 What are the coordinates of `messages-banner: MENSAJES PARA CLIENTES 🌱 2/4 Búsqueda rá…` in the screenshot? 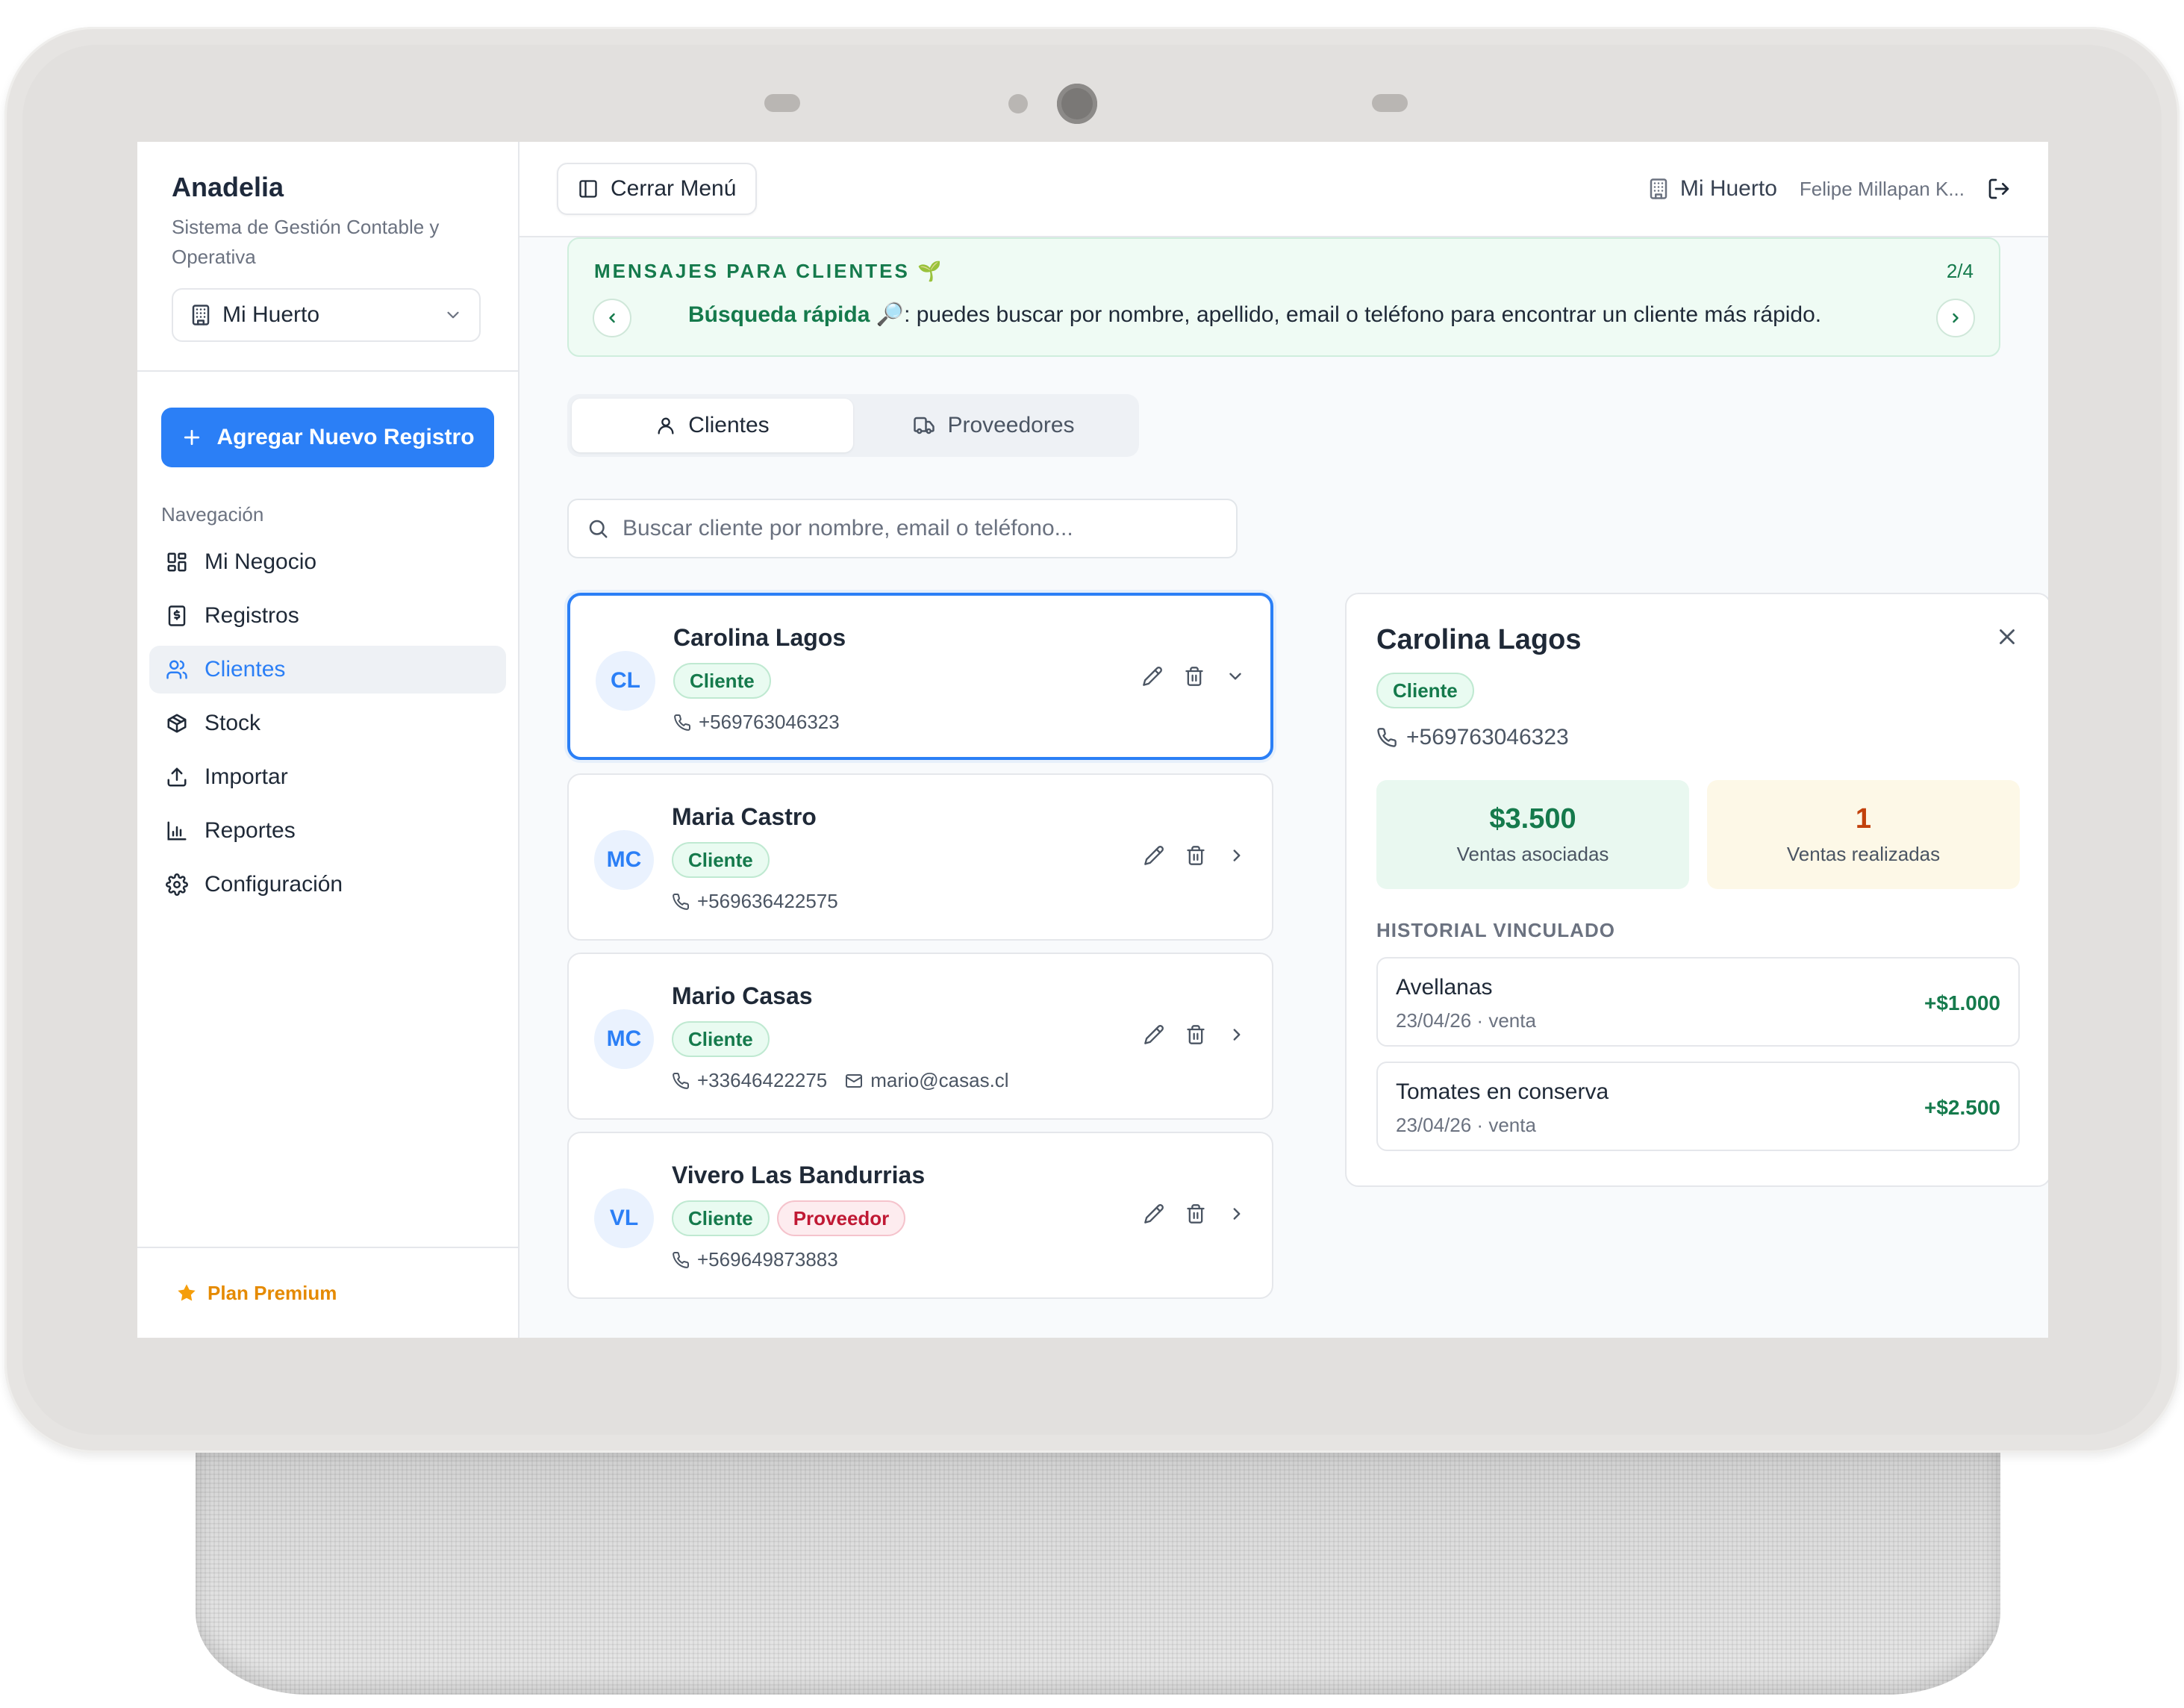 It's located at (1283, 297).